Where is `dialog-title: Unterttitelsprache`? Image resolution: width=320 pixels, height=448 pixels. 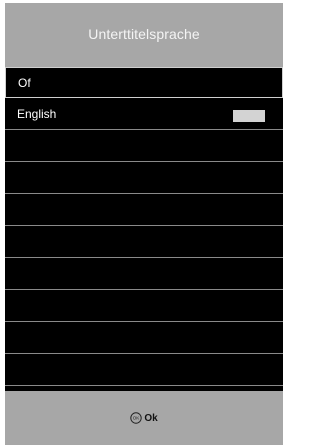 dialog-title: Unterttitelsprache is located at coordinates (144, 34).